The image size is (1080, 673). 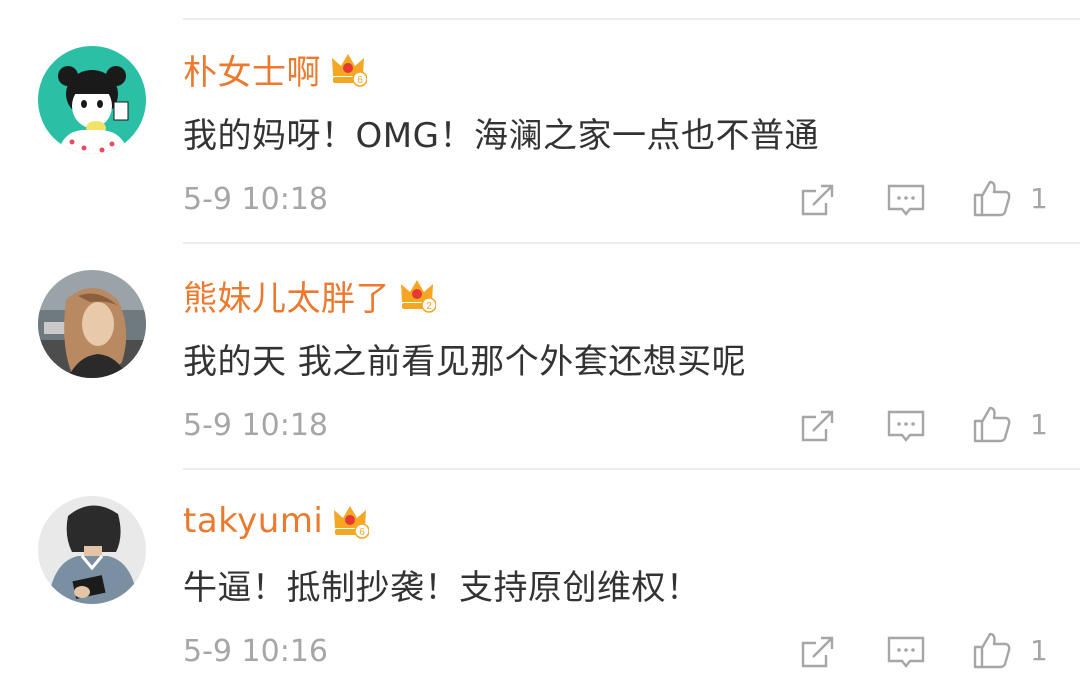 What do you see at coordinates (429, 306) in the screenshot?
I see `crown-level: 2` at bounding box center [429, 306].